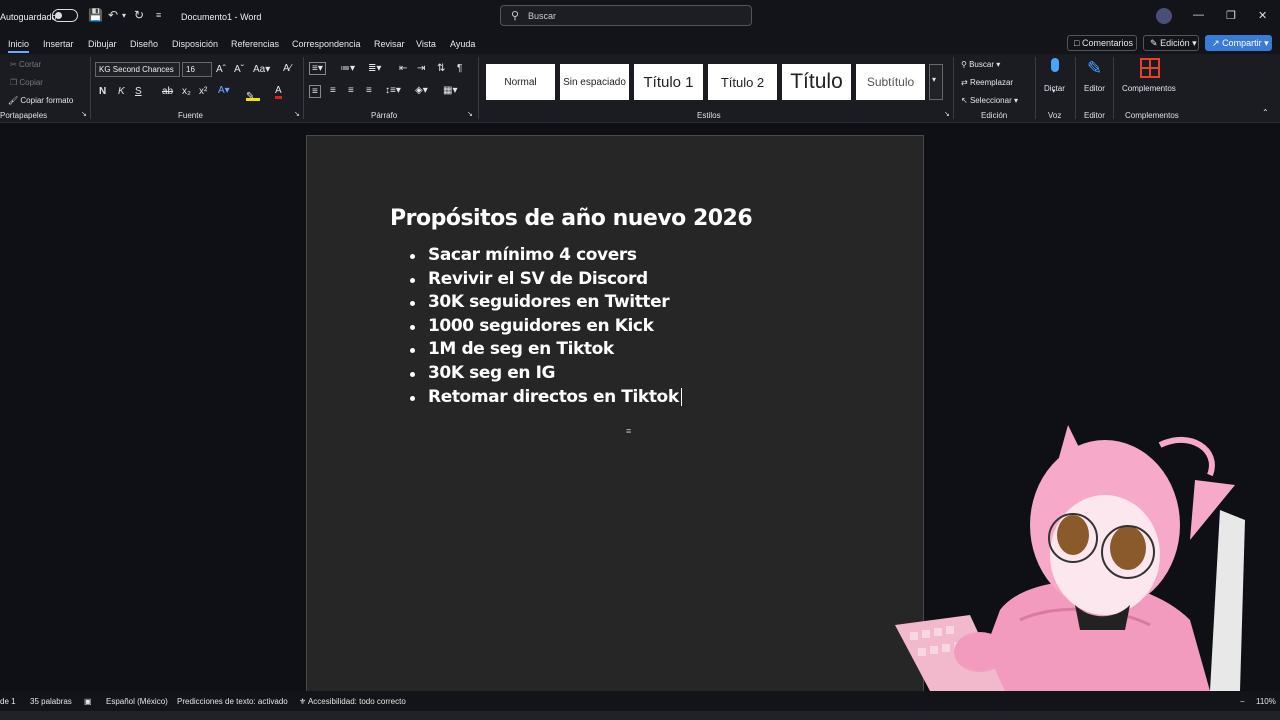 This screenshot has width=1280, height=720. What do you see at coordinates (124, 15) in the screenshot?
I see `undo-dropdown-icon: ▾` at bounding box center [124, 15].